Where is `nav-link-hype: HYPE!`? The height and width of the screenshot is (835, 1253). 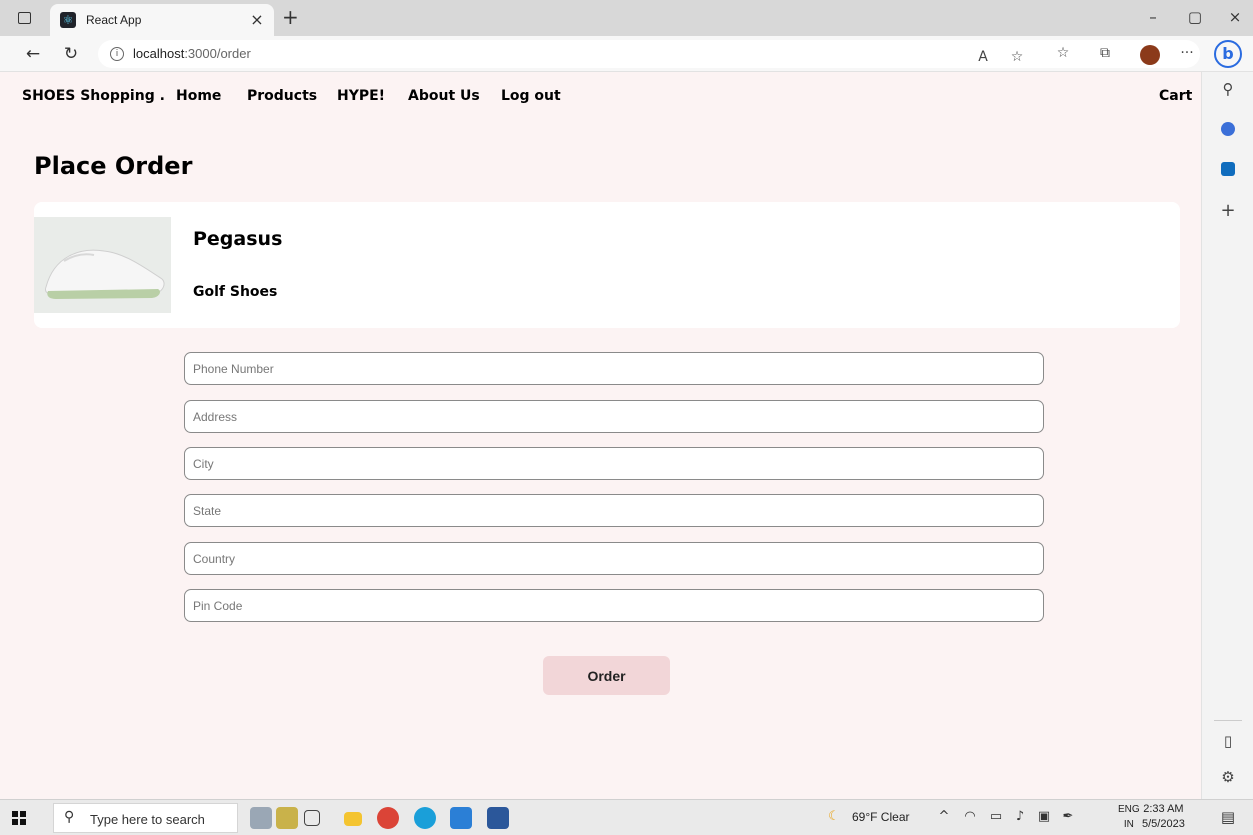 nav-link-hype: HYPE! is located at coordinates (361, 96).